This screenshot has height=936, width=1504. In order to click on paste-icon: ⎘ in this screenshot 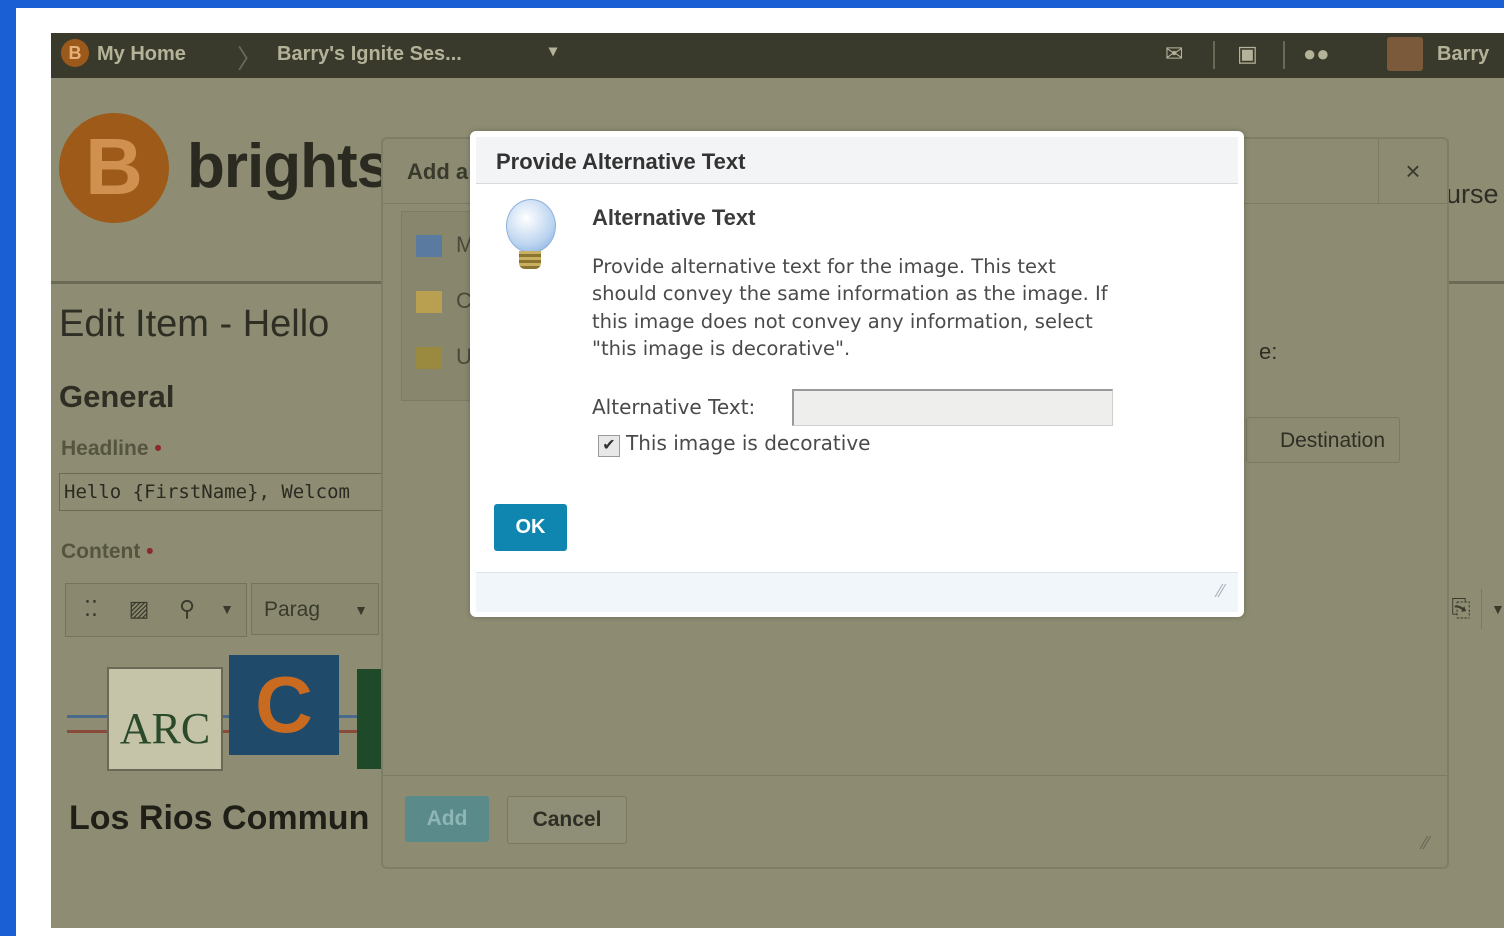, I will do `click(1461, 609)`.